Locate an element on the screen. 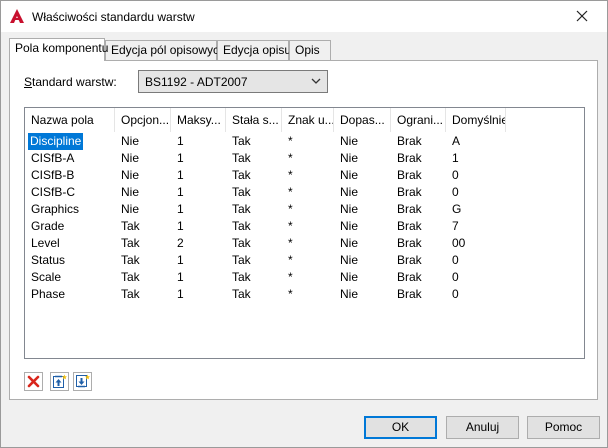  tab-label: Edycja pól opisowych is located at coordinates (168, 50).